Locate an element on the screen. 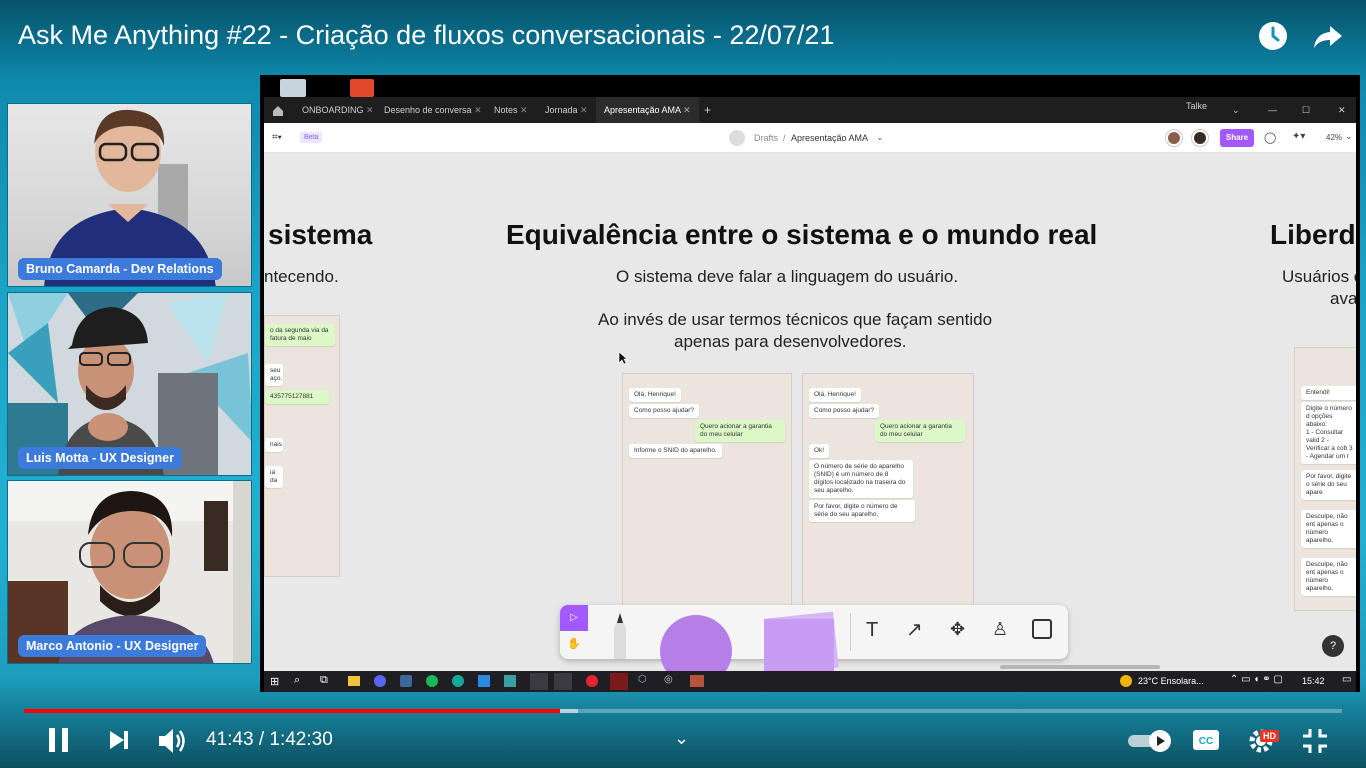 The width and height of the screenshot is (1366, 768). file-explorer-icon is located at coordinates (354, 681).